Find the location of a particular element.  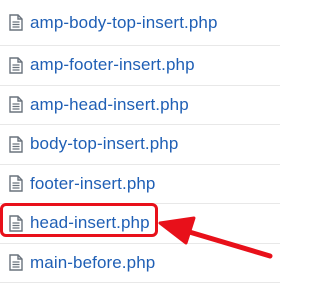

file-link: footer-insert.php is located at coordinates (93, 184).